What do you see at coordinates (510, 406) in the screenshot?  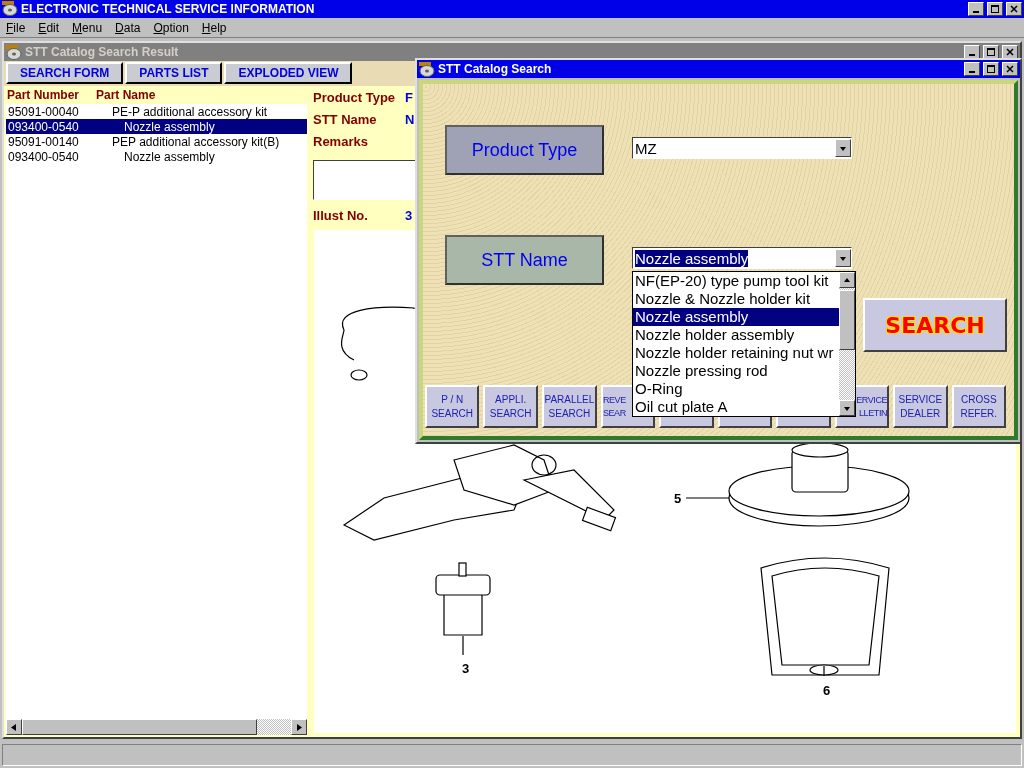 I see `function-button: APPLI. SEARCH` at bounding box center [510, 406].